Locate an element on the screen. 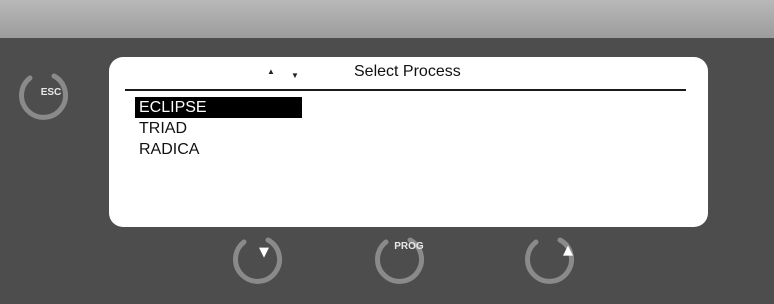 This screenshot has width=774, height=304. esc-label: ESC is located at coordinates (51, 92).